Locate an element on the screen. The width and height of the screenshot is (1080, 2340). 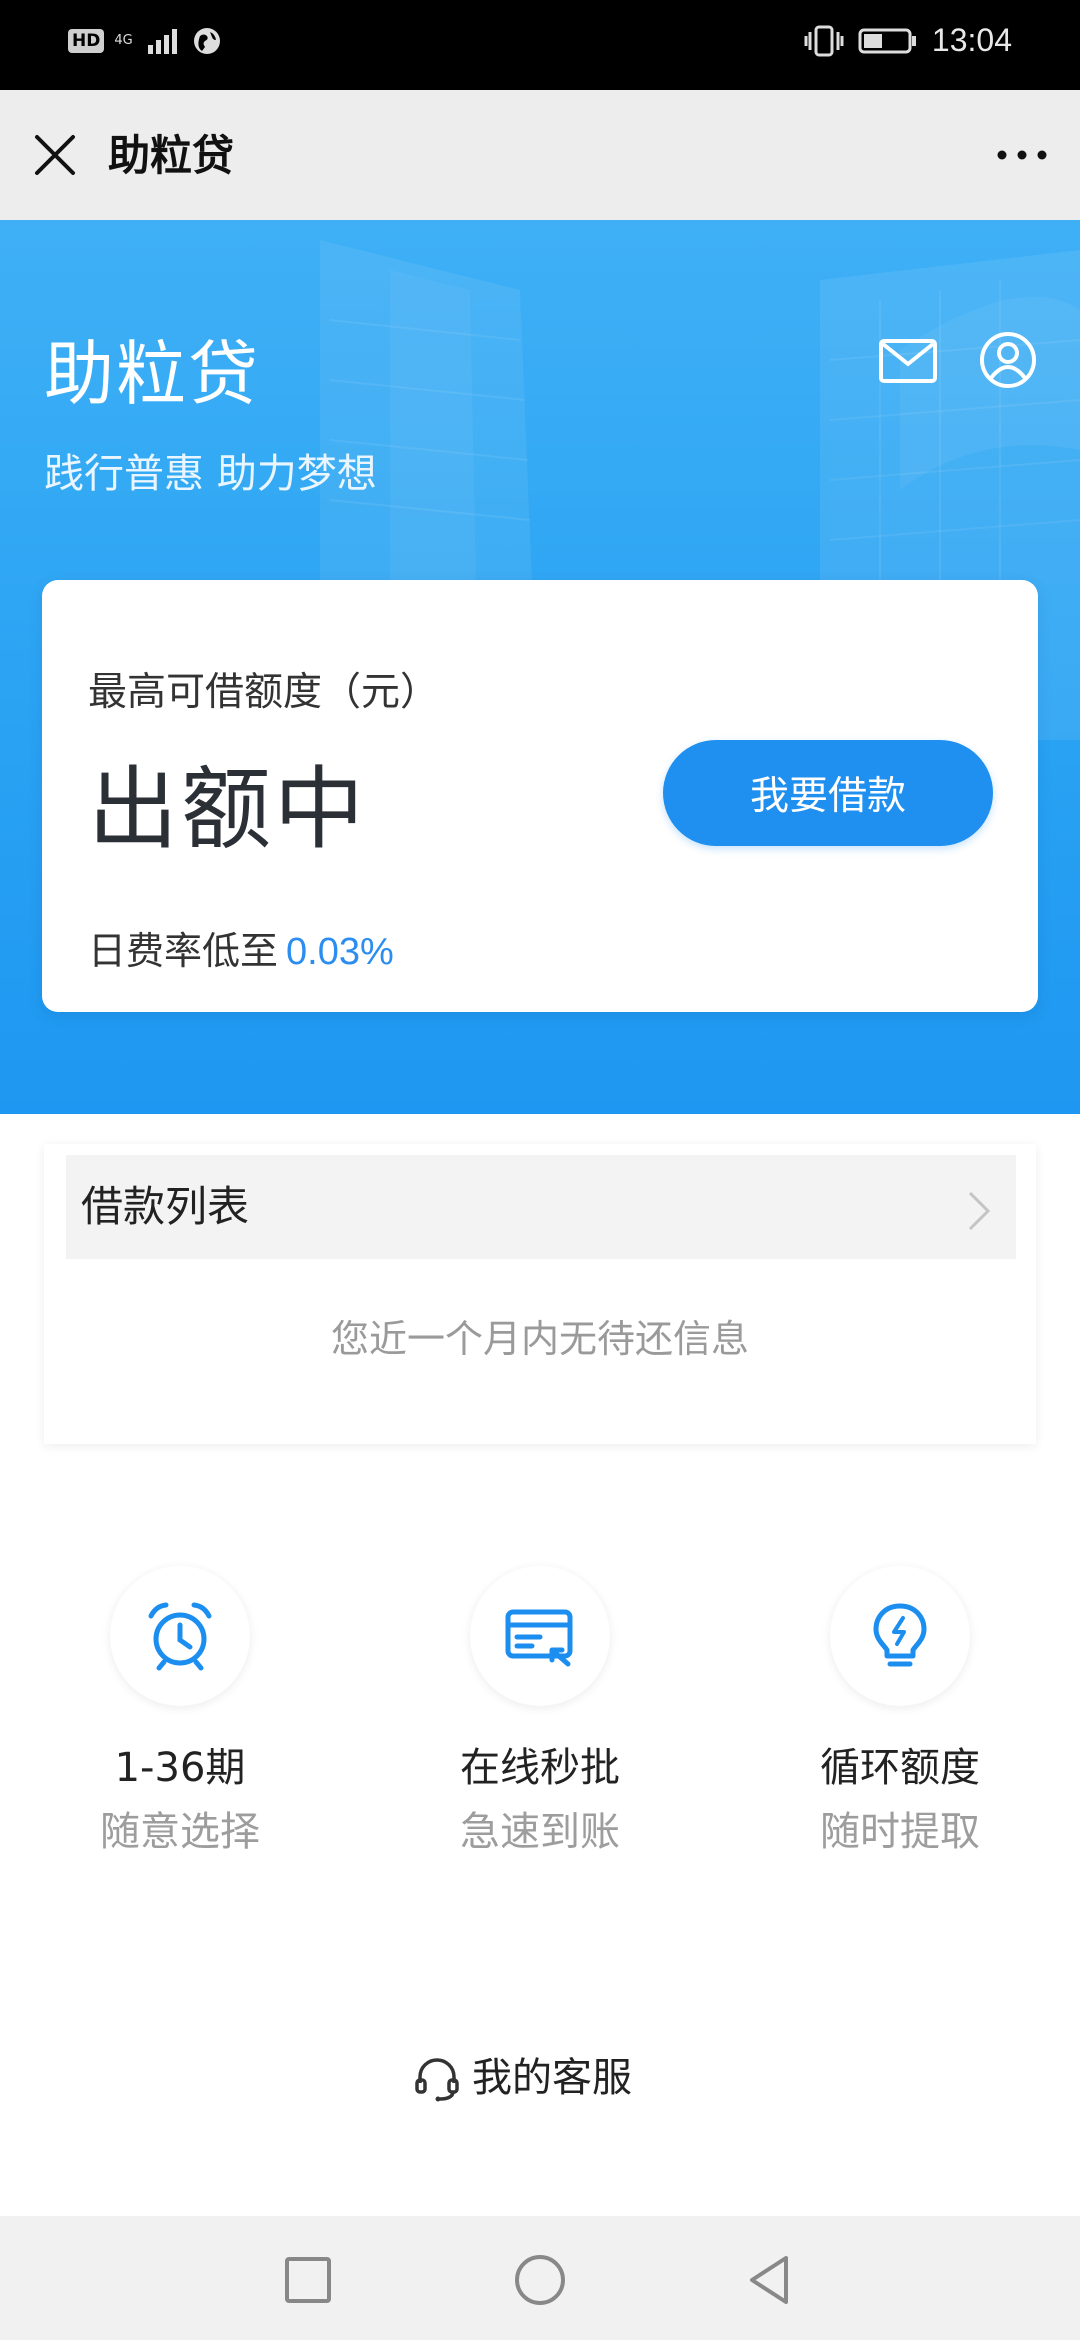
close-icon is located at coordinates (55, 155).